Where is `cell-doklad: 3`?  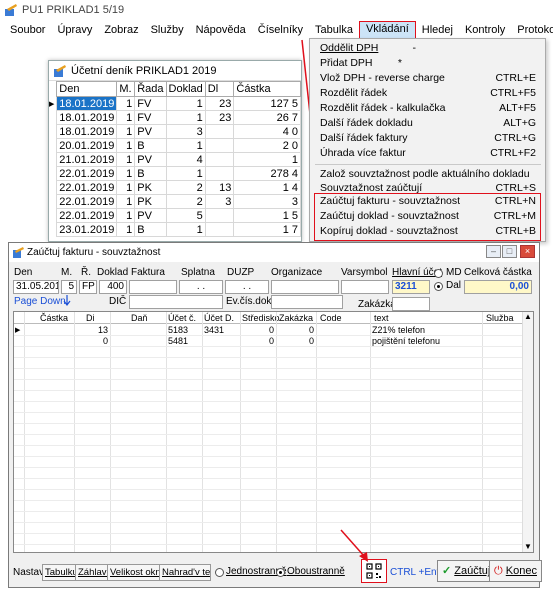
cell-doklad: 3 is located at coordinates (185, 131).